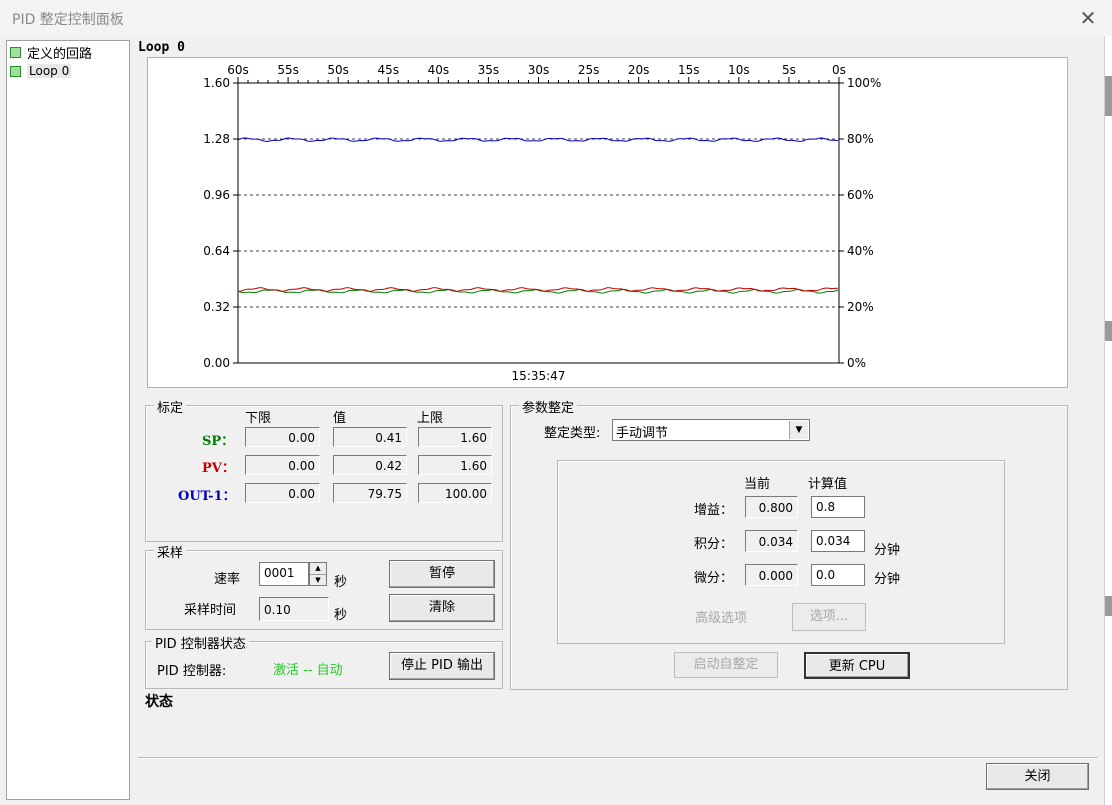 The width and height of the screenshot is (1112, 805). I want to click on x-tick-label: 55s, so click(288, 70).